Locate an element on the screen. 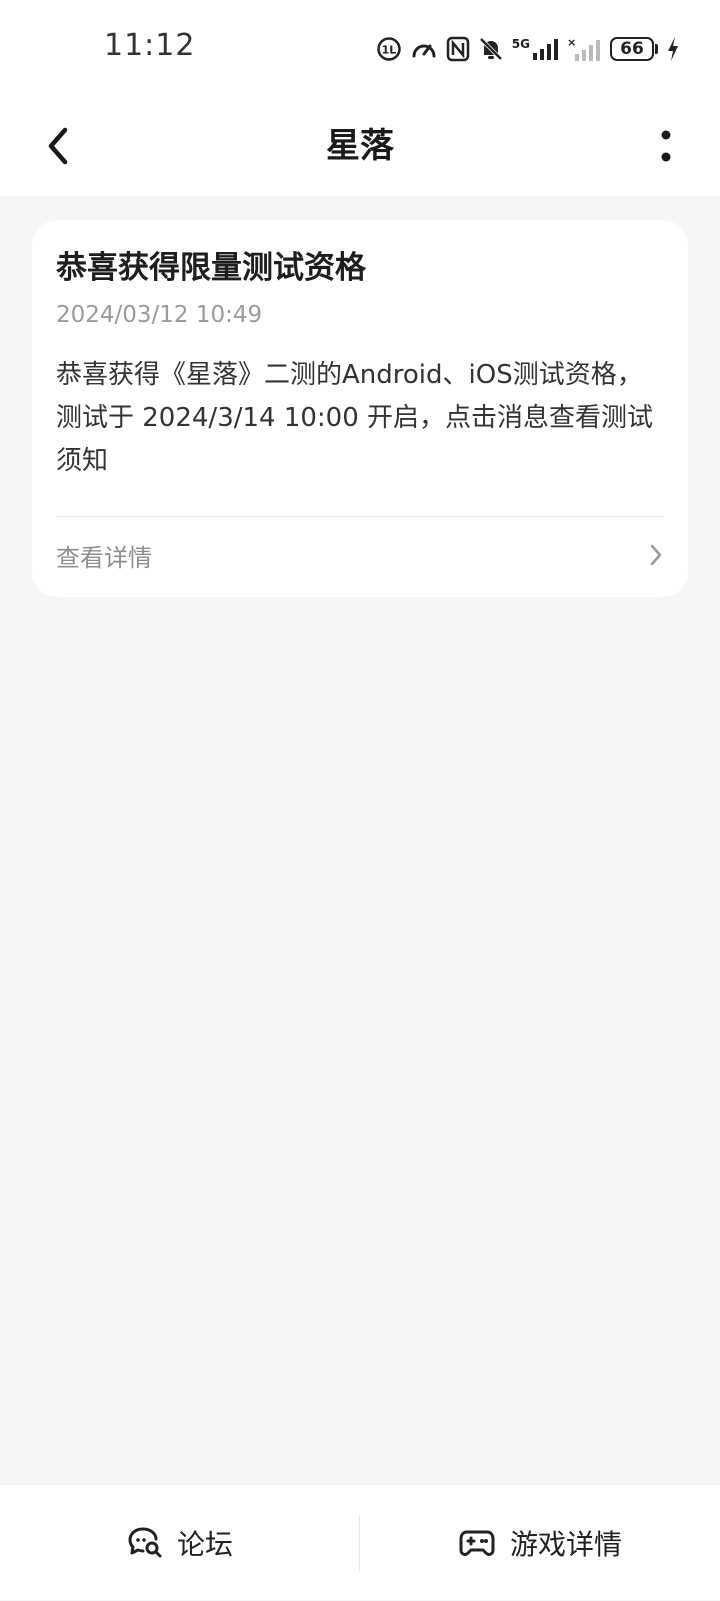  game-details-tab: 游戏详情 is located at coordinates (540, 1543).